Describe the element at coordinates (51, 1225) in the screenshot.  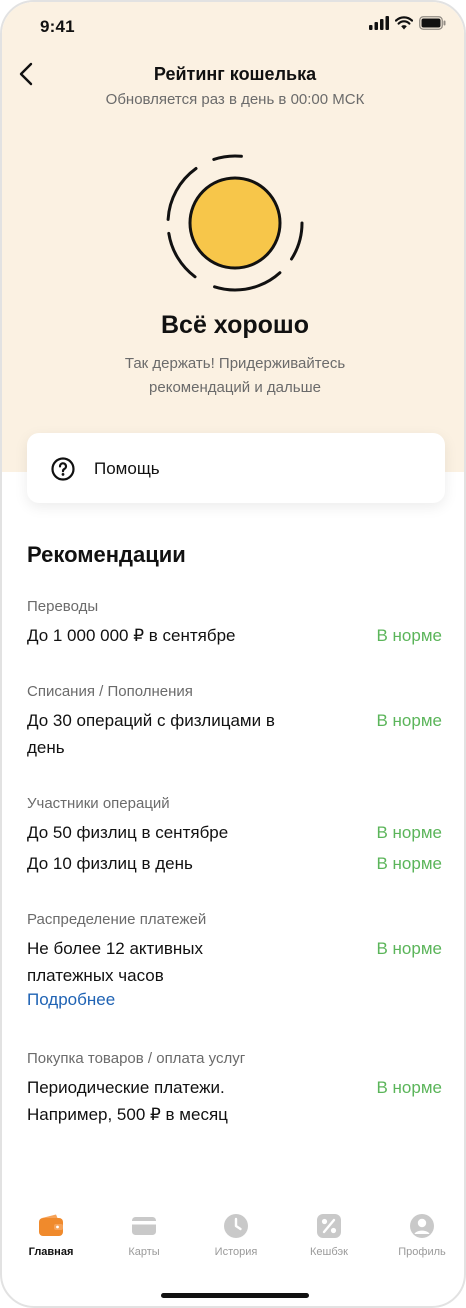
I see `wallet-icon` at that location.